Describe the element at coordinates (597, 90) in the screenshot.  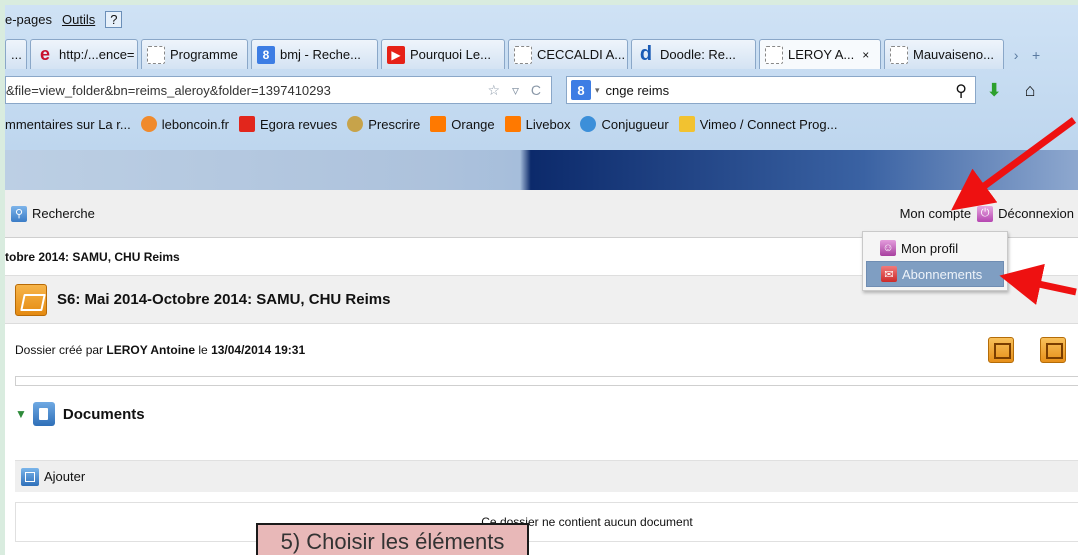
I see `chevron-down-icon: ▾` at that location.